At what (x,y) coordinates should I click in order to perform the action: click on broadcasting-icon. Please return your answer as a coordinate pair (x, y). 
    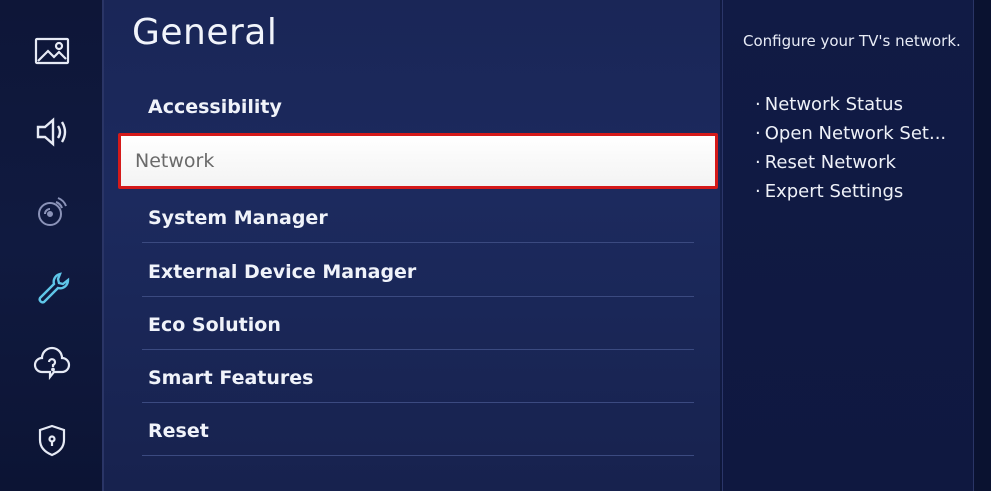
    Looking at the image, I should click on (52, 212).